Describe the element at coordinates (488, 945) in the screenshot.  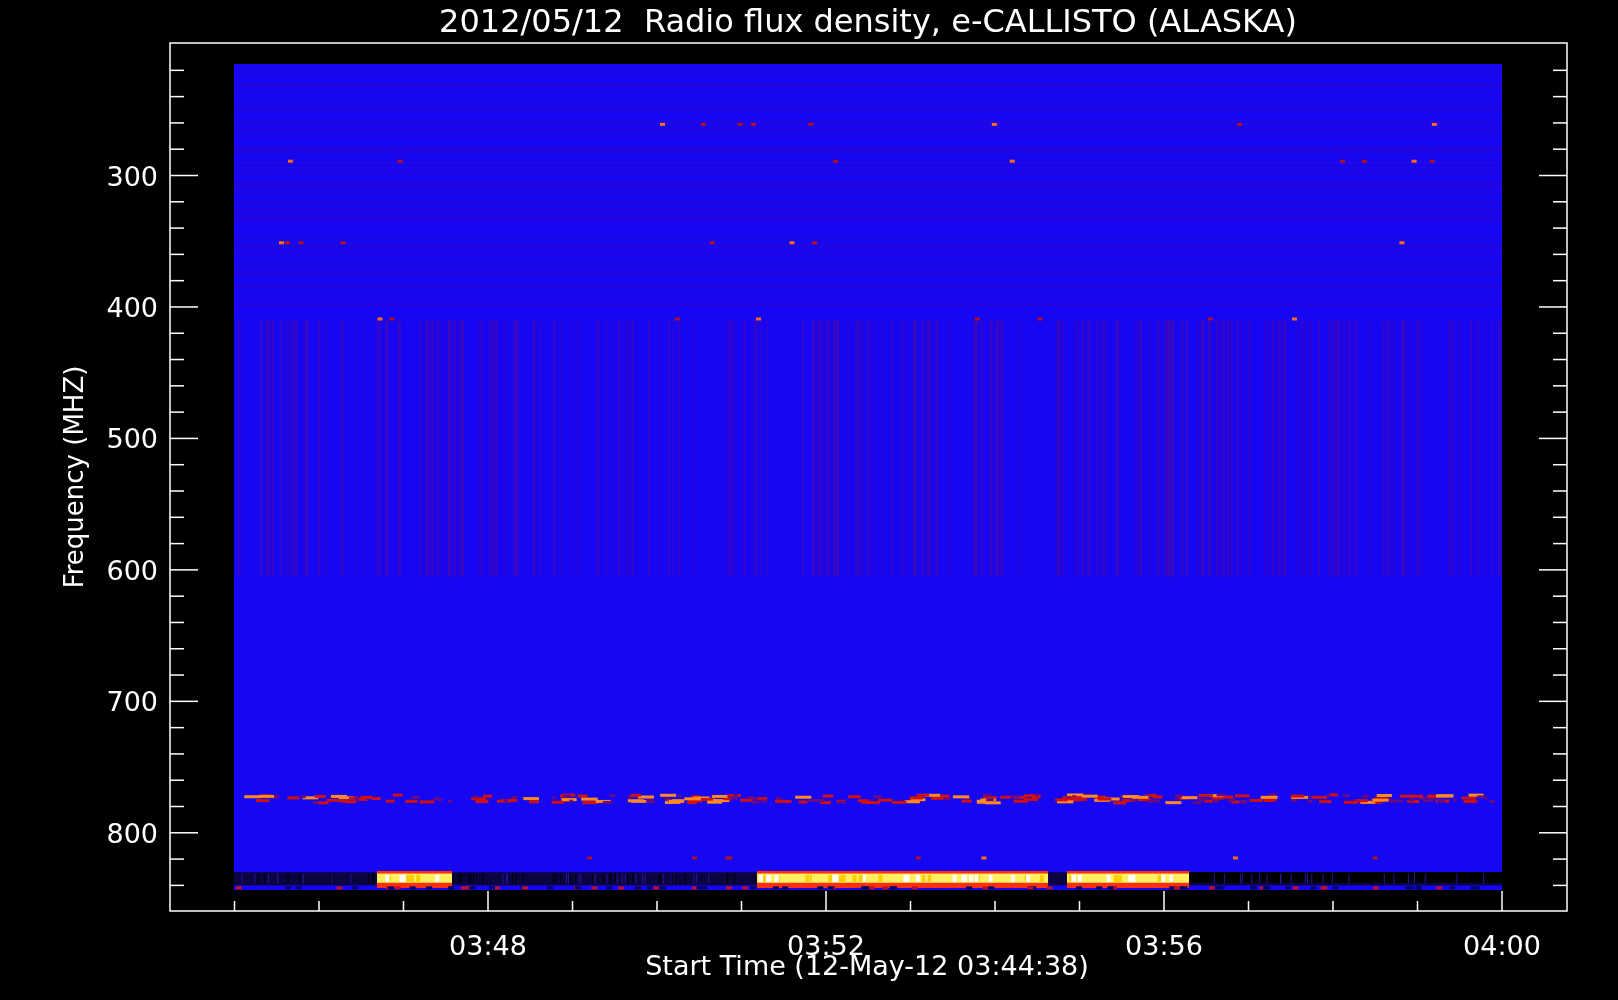
I see `x-tick-label: 03:48` at that location.